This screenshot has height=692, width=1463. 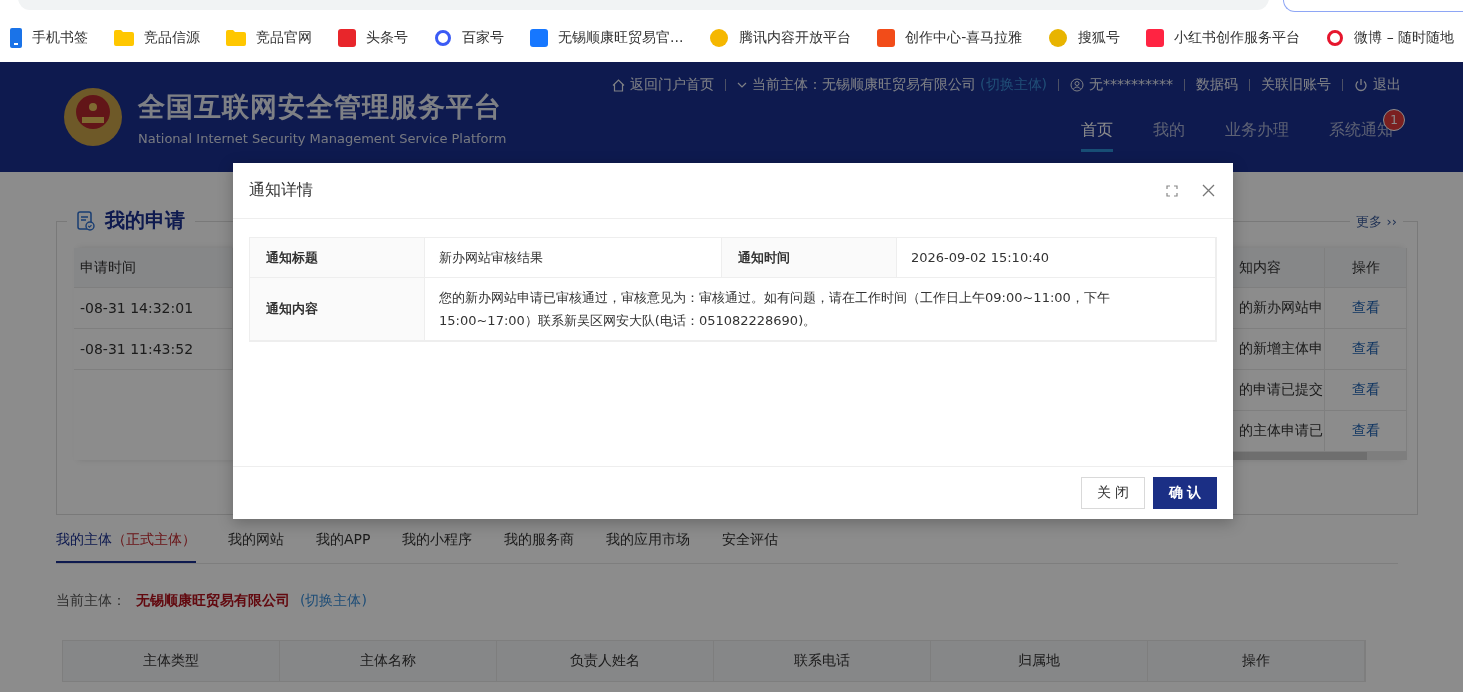 What do you see at coordinates (343, 544) in the screenshot?
I see `entity-tab: 我的APP` at bounding box center [343, 544].